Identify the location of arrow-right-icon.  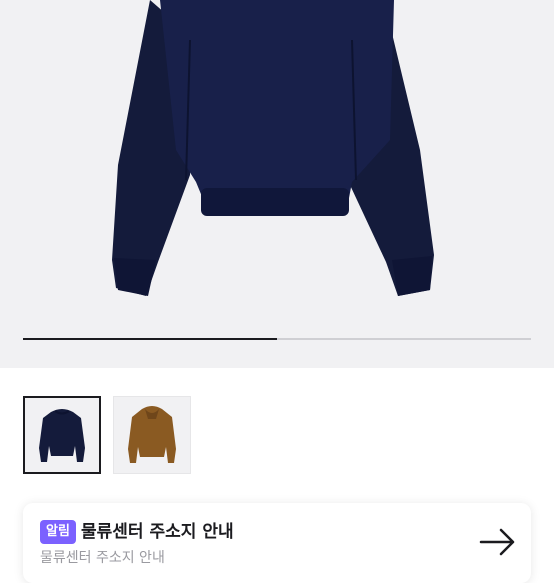
(498, 542).